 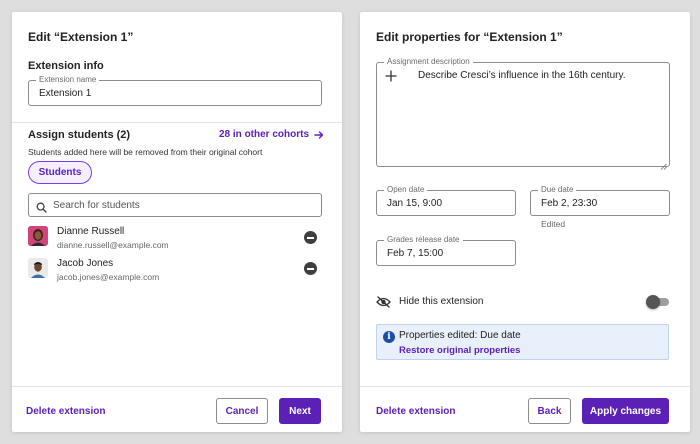 I want to click on info-text: Properties edited: Due date, so click(x=460, y=335).